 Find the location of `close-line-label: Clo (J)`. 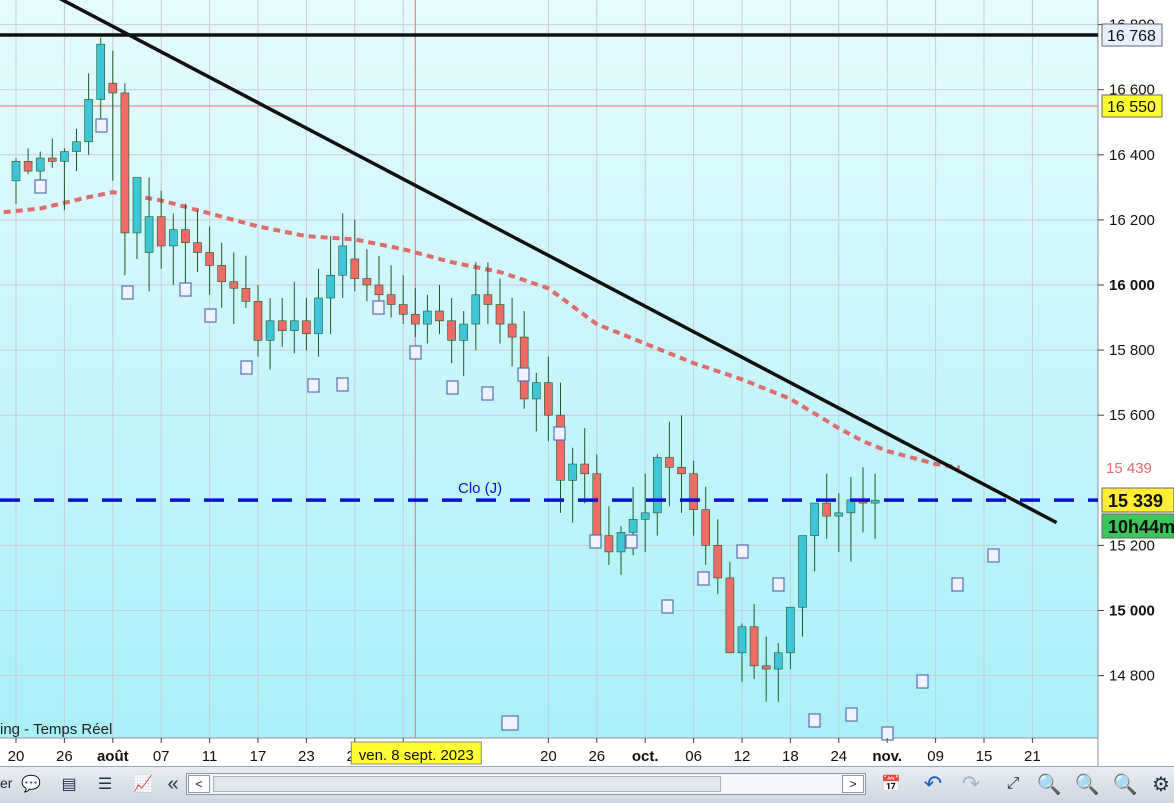

close-line-label: Clo (J) is located at coordinates (480, 488).